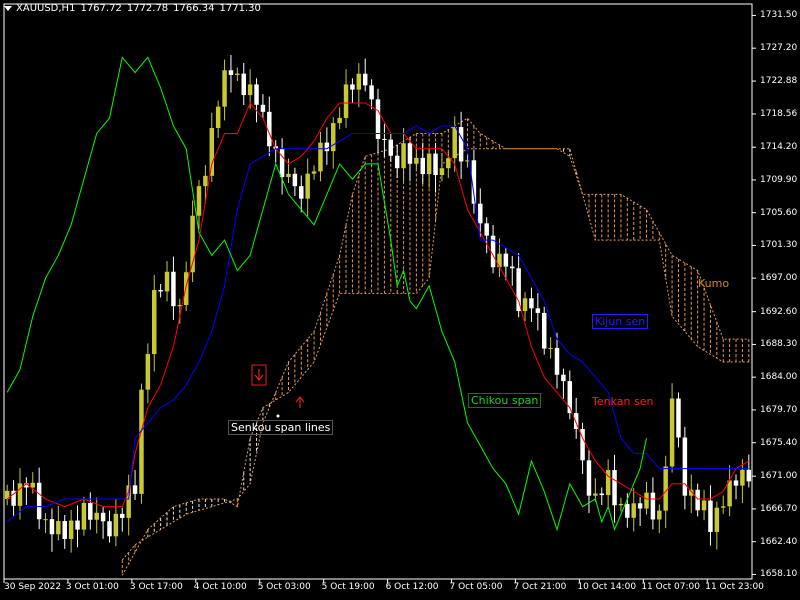  I want to click on kumo-label: Kumo, so click(713, 283).